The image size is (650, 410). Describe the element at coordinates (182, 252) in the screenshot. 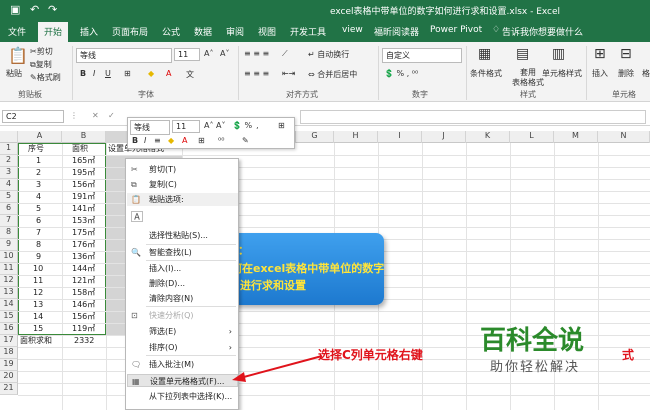

I see `menu-item-smart-lookup: 🔍 智能查找(L)` at that location.